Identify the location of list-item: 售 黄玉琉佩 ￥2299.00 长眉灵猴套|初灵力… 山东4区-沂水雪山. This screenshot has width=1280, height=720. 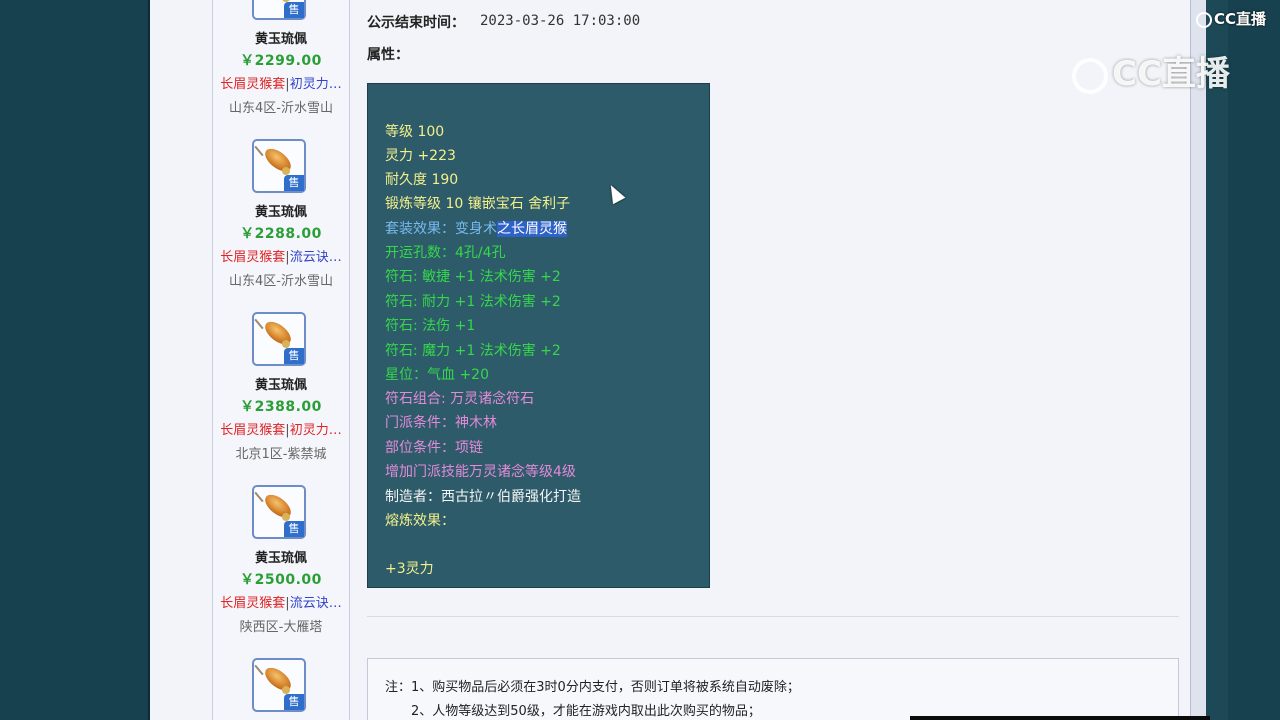
(281, 63).